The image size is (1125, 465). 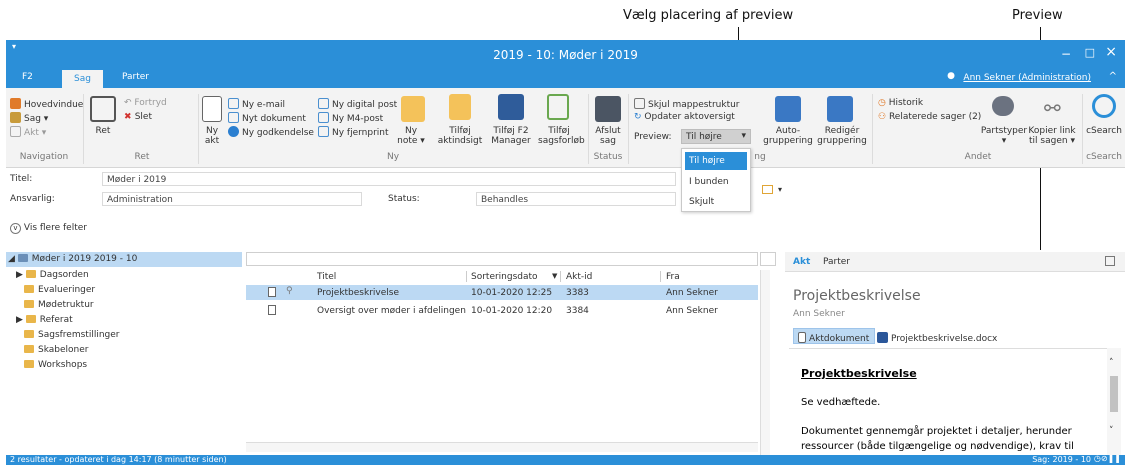 What do you see at coordinates (639, 103) in the screenshot?
I see `folder-structure-icon` at bounding box center [639, 103].